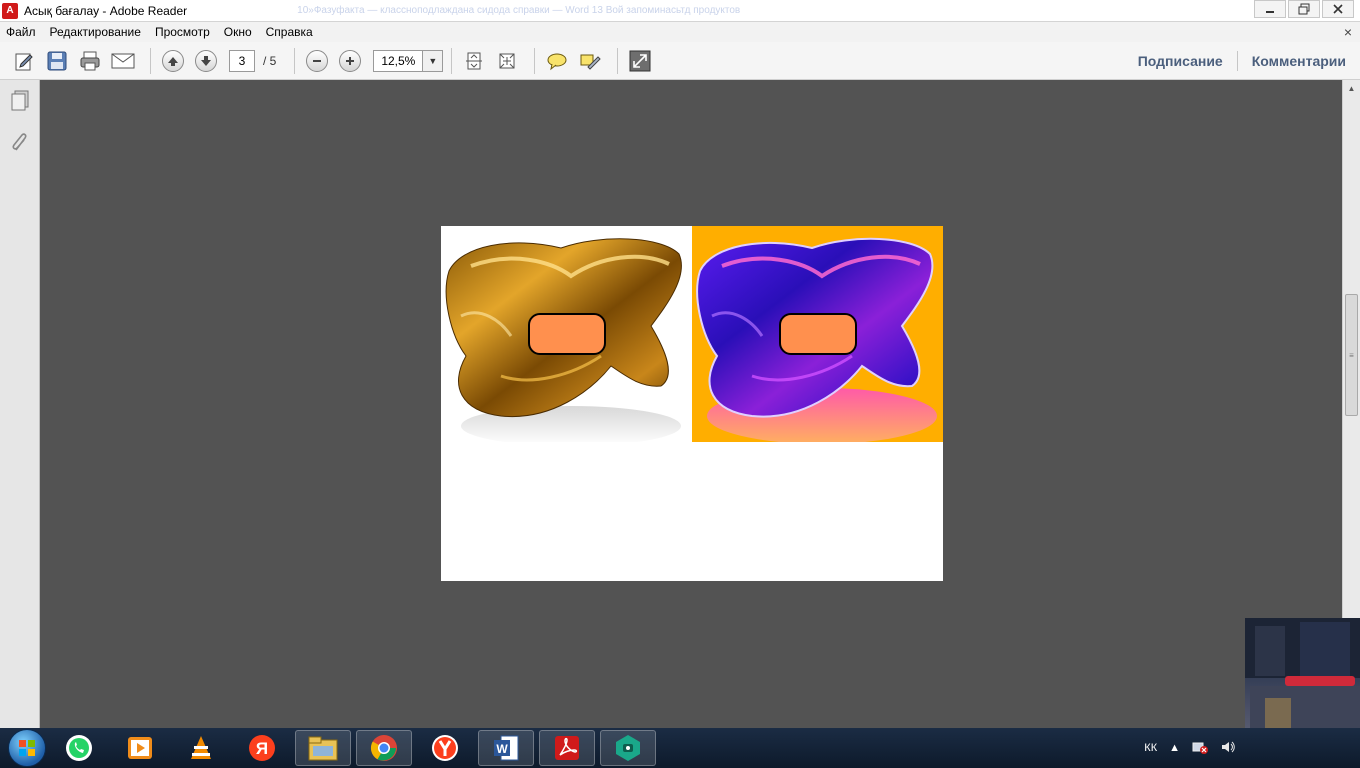  I want to click on attachments-panel-button, so click(20, 143).